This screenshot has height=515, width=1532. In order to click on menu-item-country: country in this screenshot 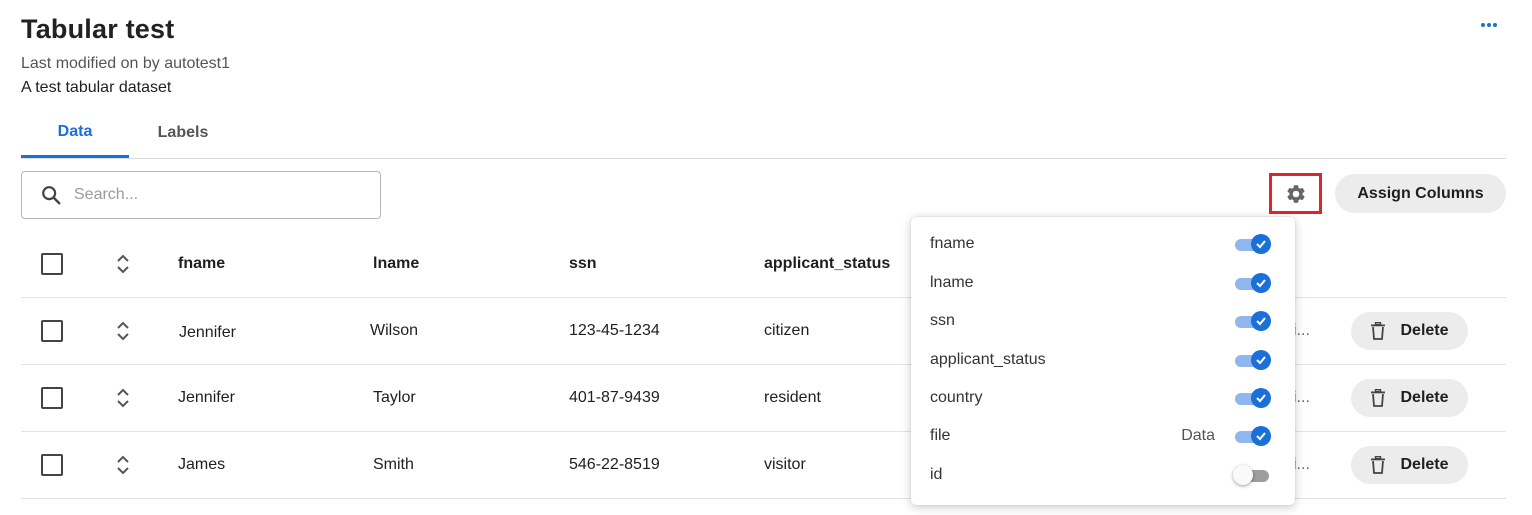, I will do `click(1103, 398)`.